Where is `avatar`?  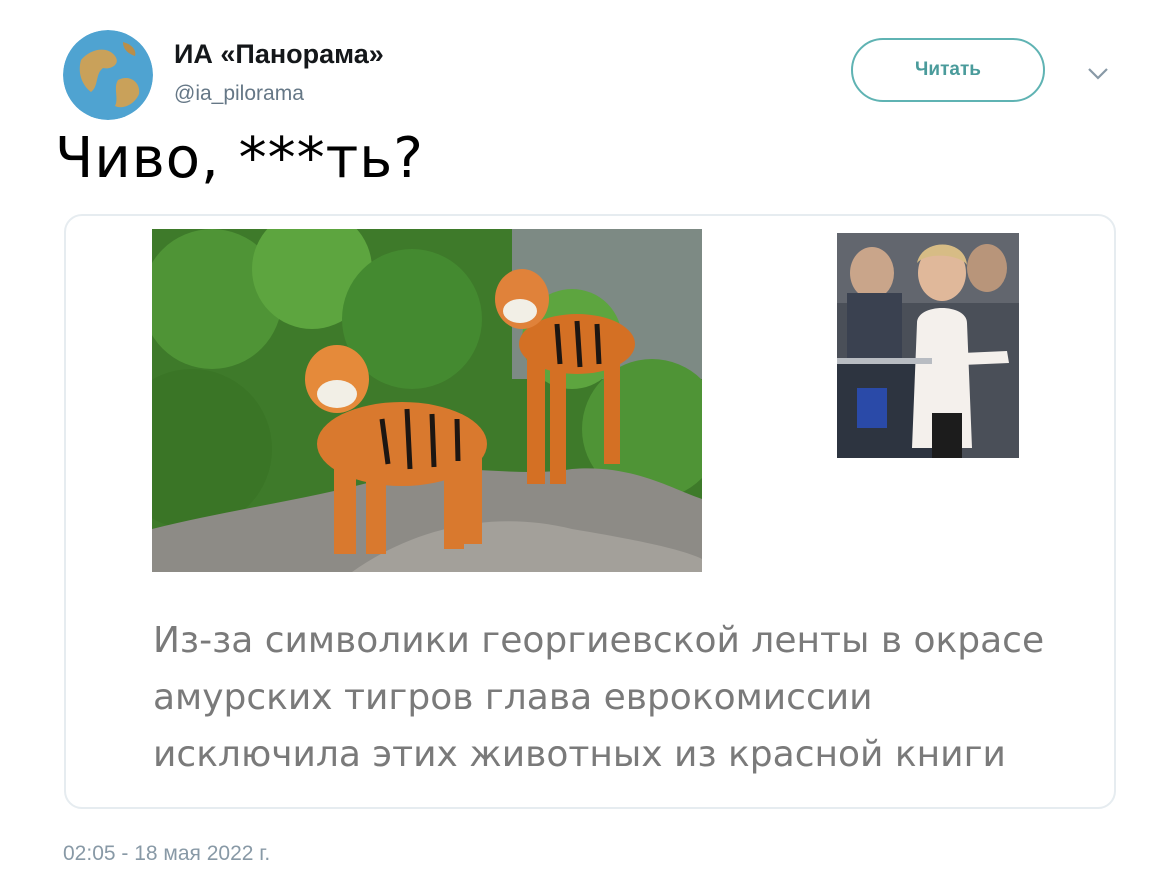
avatar is located at coordinates (108, 75).